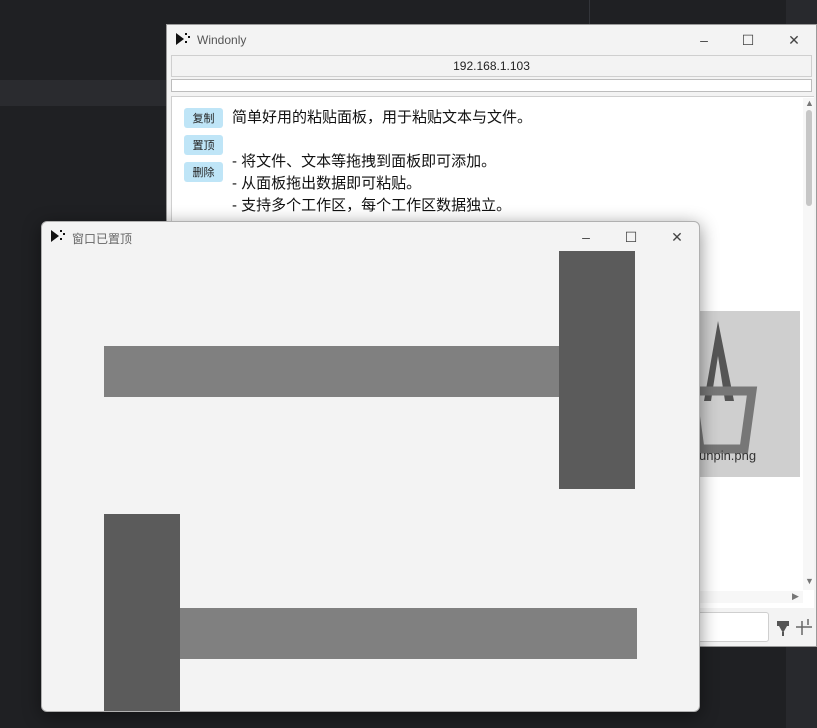 The height and width of the screenshot is (728, 817). Describe the element at coordinates (203, 118) in the screenshot. I see `copy-button: 复制` at that location.